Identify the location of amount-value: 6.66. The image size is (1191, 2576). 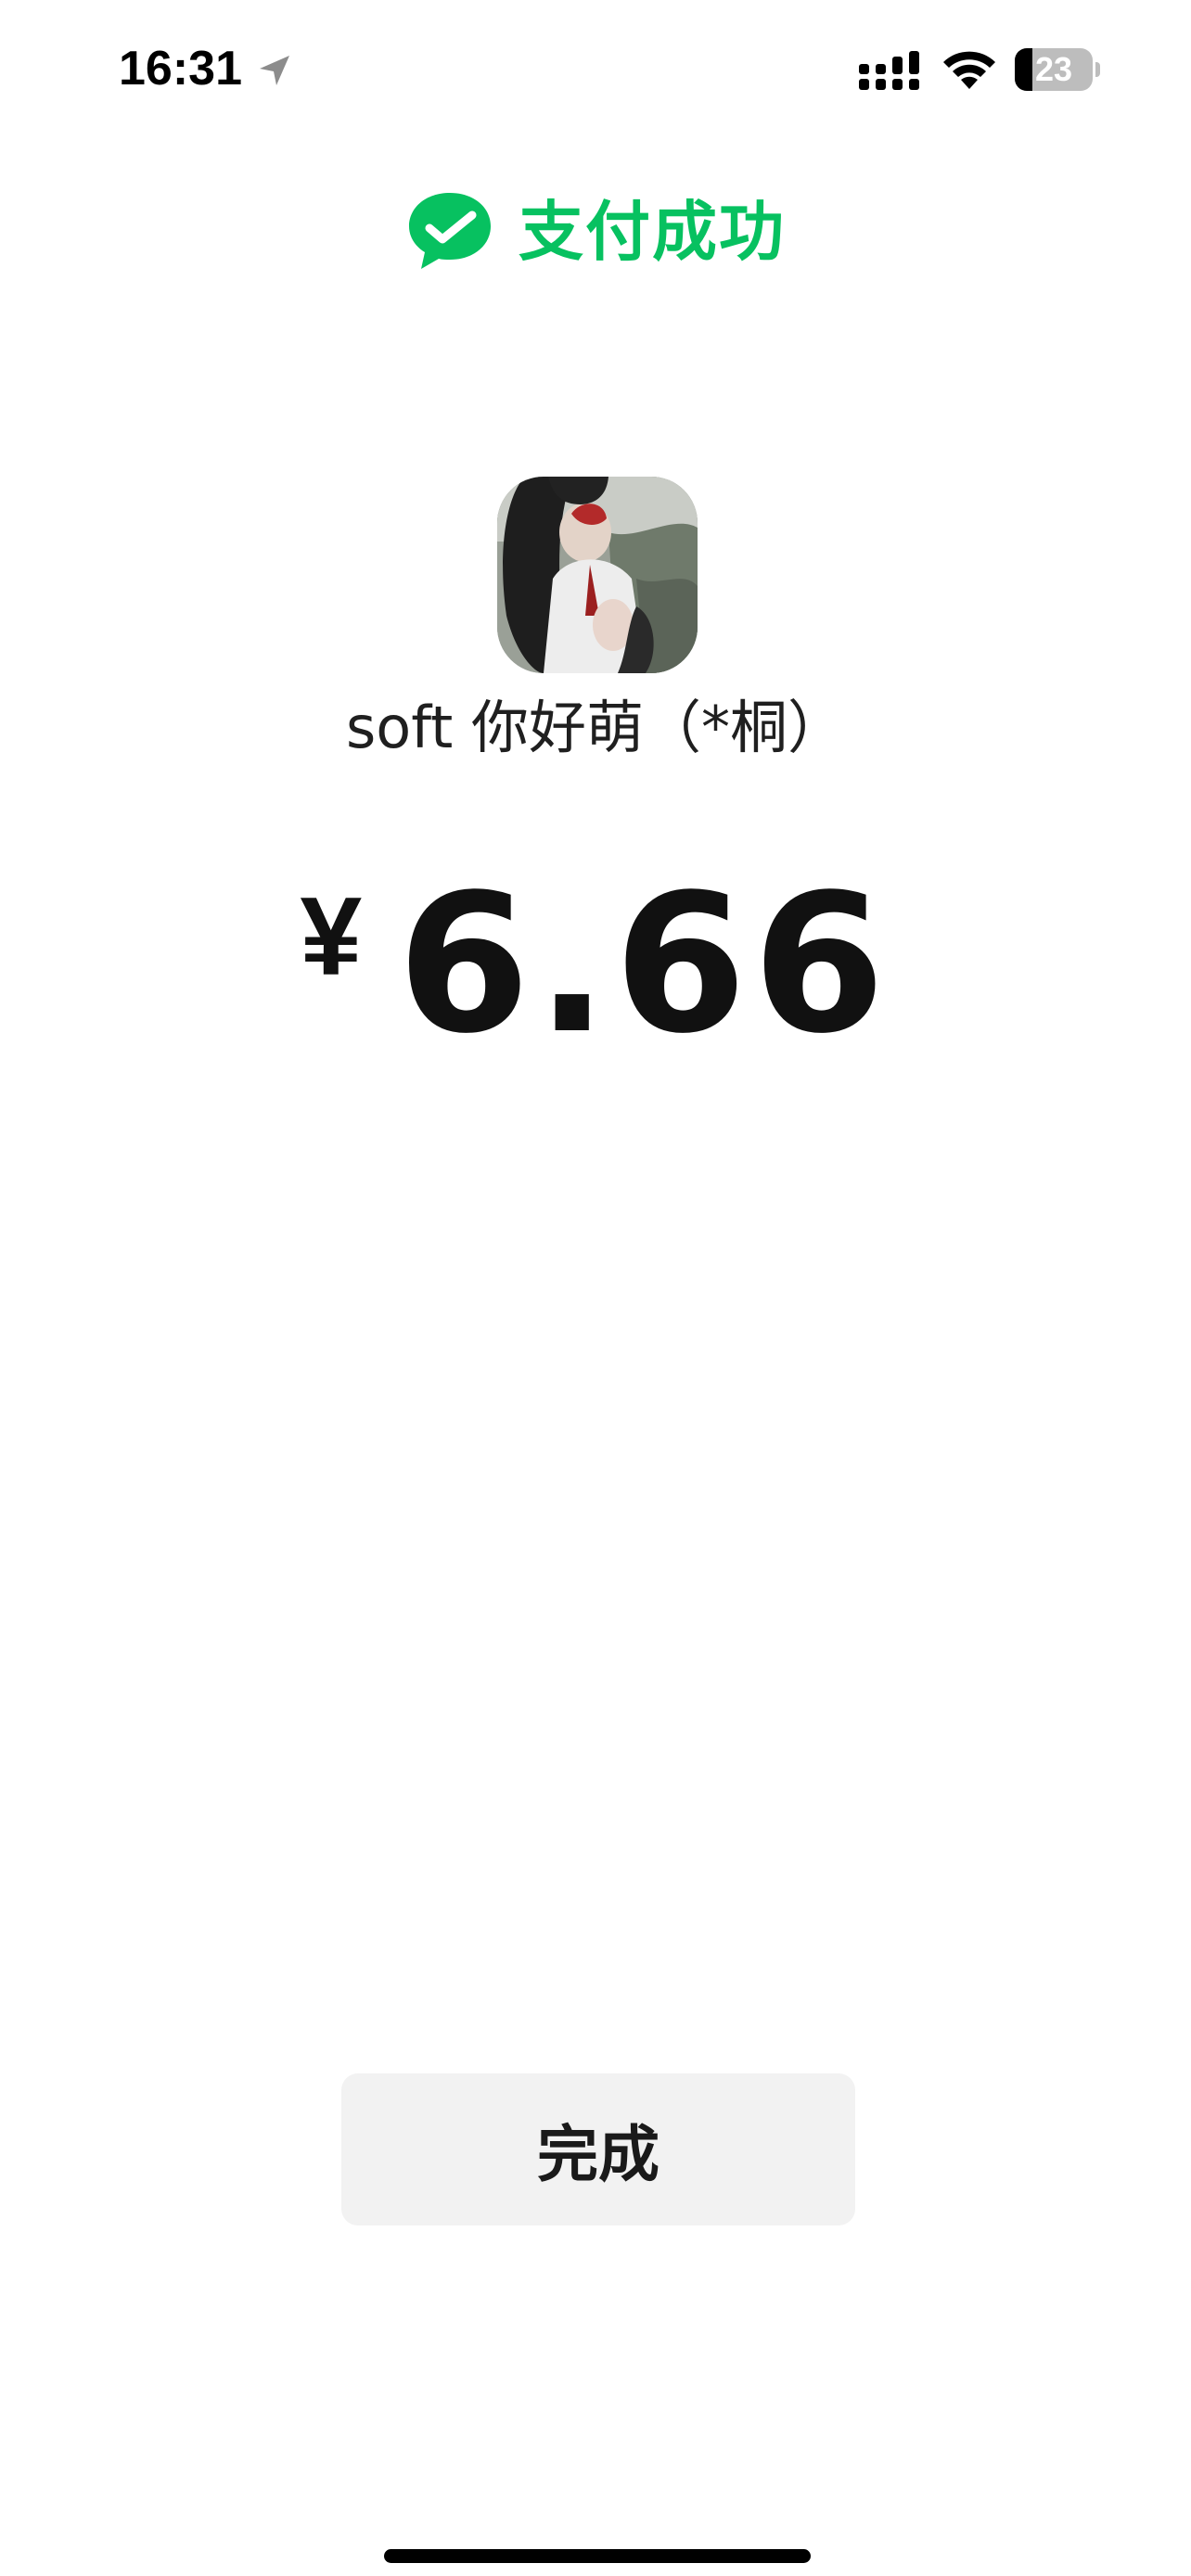
(644, 964).